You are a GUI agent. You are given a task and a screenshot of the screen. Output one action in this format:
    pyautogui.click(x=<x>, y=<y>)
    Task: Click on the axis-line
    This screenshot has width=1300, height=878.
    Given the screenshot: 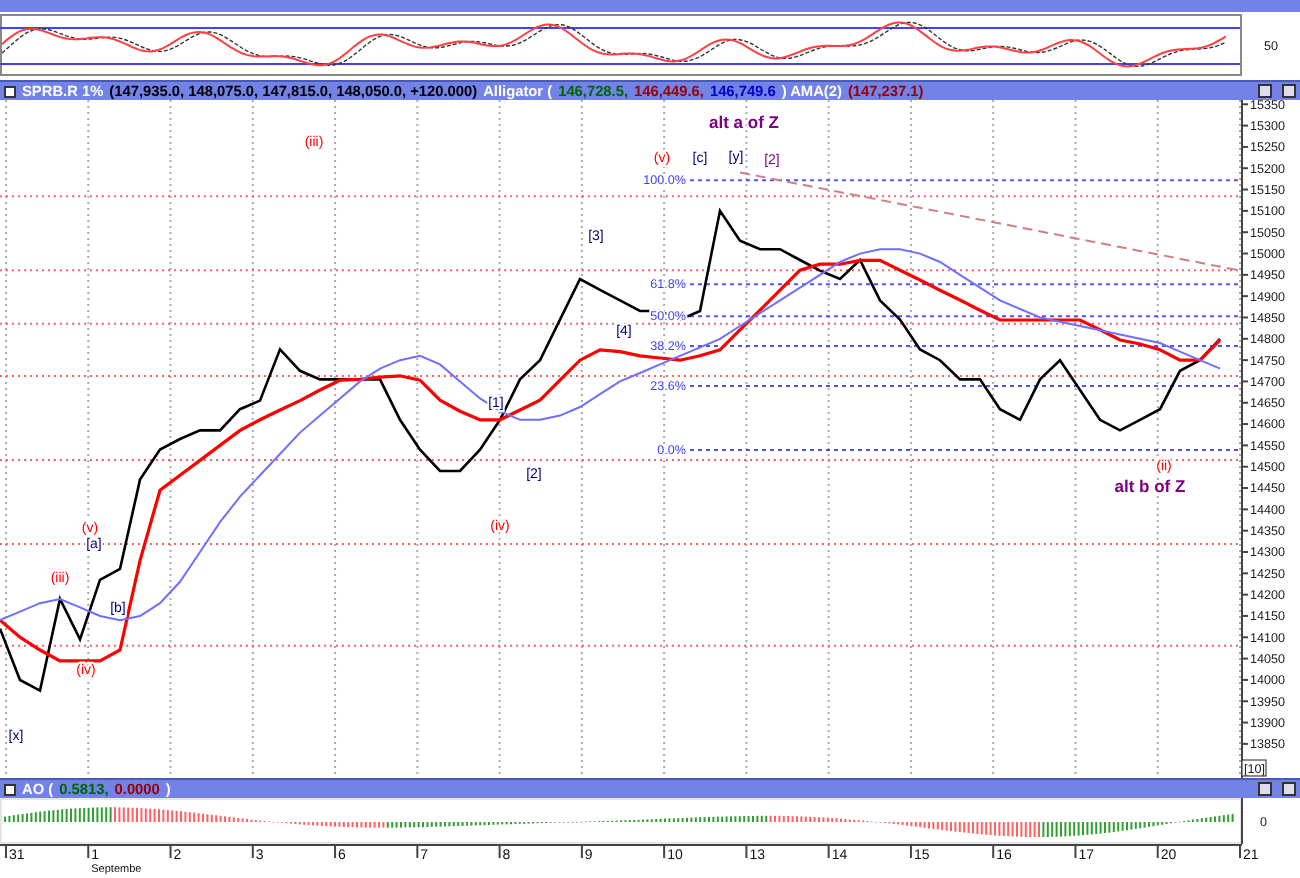 What is the action you would take?
    pyautogui.click(x=1242, y=821)
    